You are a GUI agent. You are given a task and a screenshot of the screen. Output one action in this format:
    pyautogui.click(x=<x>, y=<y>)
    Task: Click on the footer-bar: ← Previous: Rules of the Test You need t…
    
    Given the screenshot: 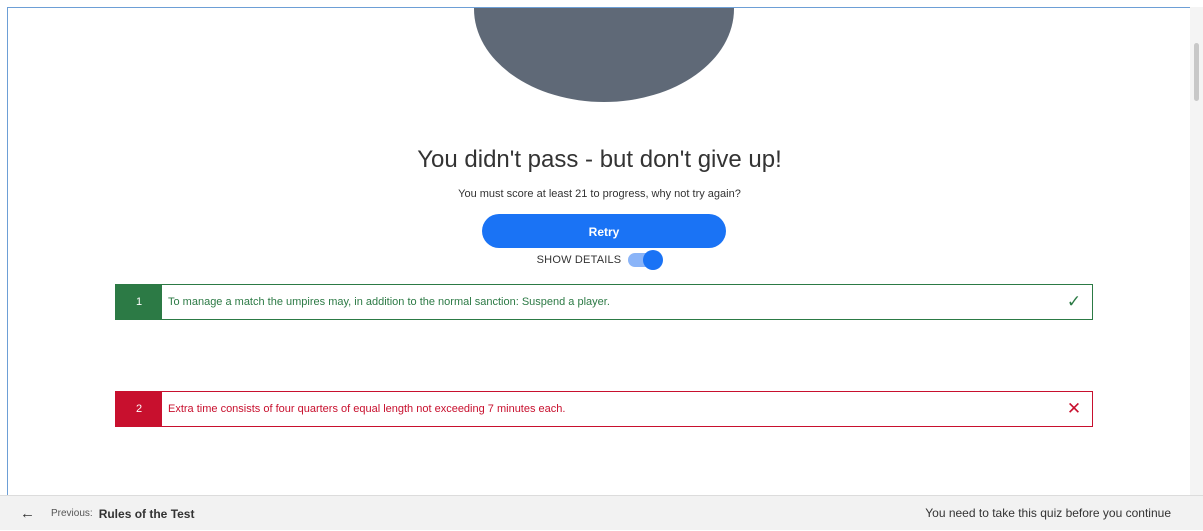 What is the action you would take?
    pyautogui.click(x=601, y=512)
    